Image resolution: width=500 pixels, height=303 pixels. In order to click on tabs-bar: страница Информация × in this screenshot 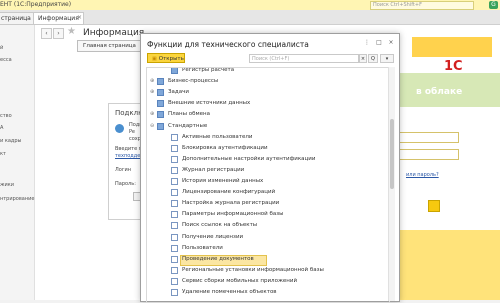, I will do `click(250, 17)`.